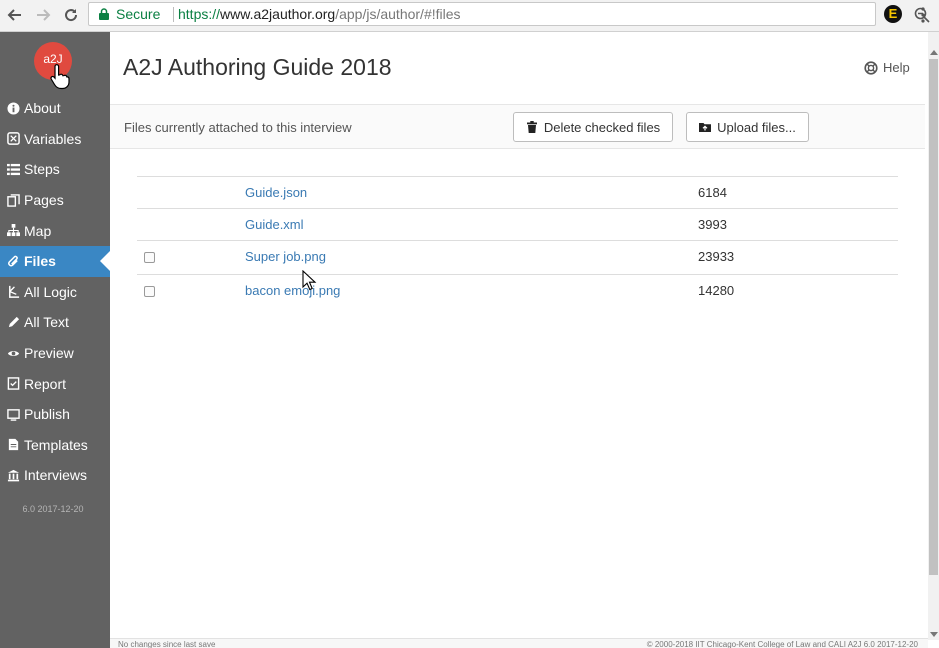 The width and height of the screenshot is (939, 648). Describe the element at coordinates (55, 230) in the screenshot. I see `sidebar-item-map: Map` at that location.